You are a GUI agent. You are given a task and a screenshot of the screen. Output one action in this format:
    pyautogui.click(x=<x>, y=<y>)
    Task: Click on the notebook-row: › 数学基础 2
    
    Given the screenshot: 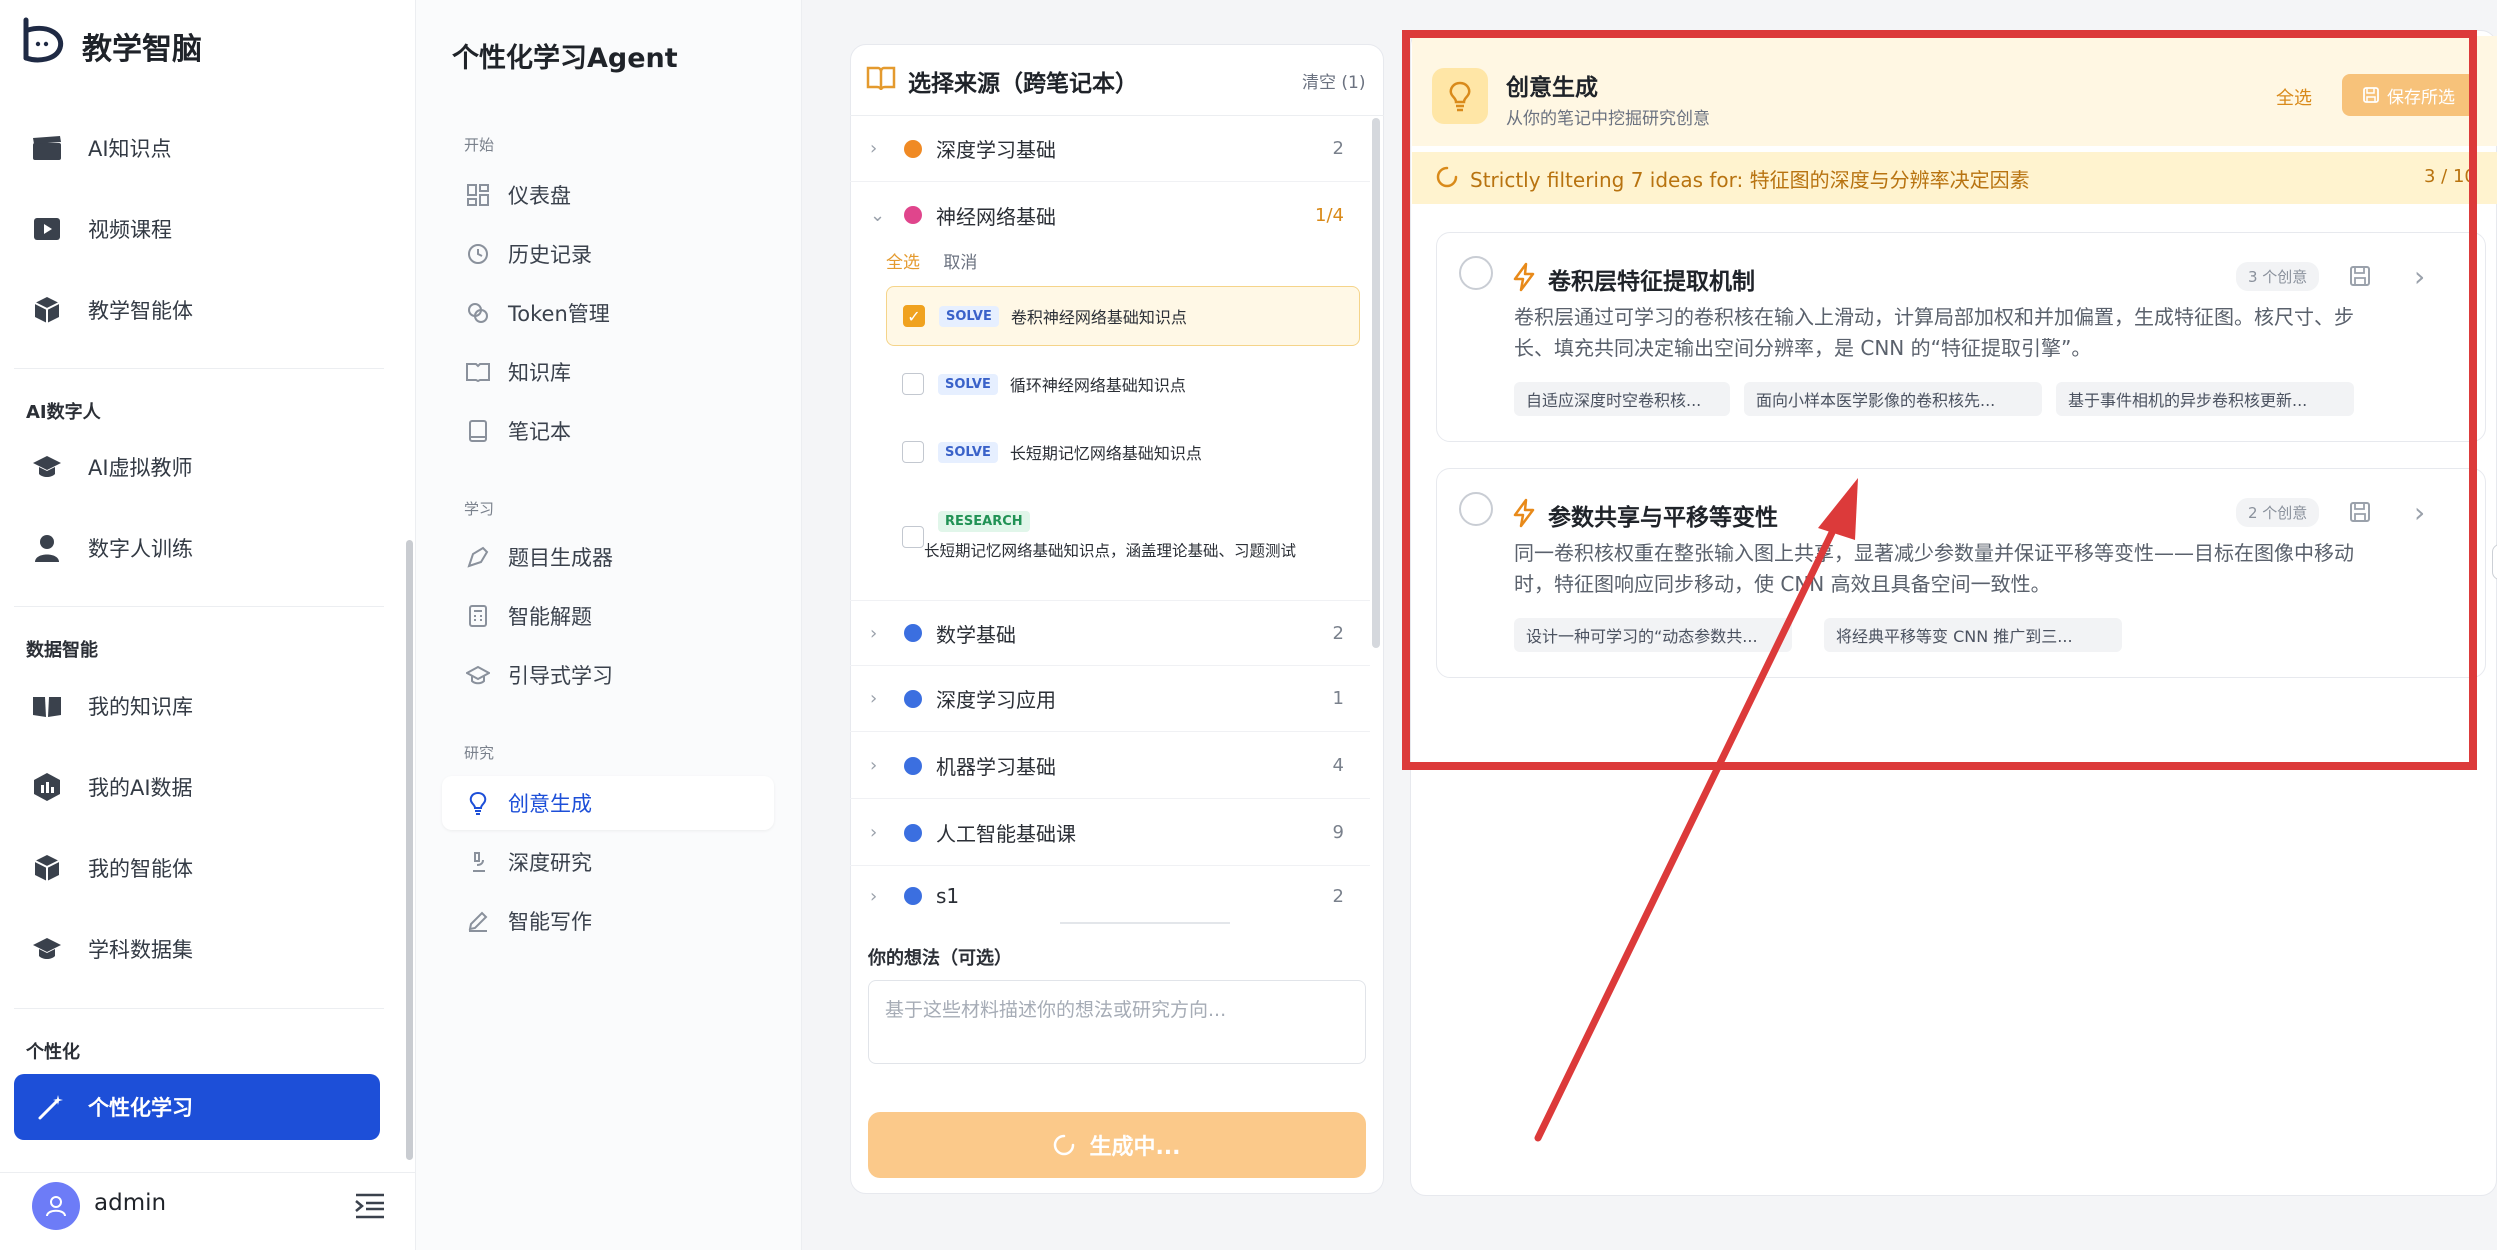 What is the action you would take?
    pyautogui.click(x=1110, y=633)
    